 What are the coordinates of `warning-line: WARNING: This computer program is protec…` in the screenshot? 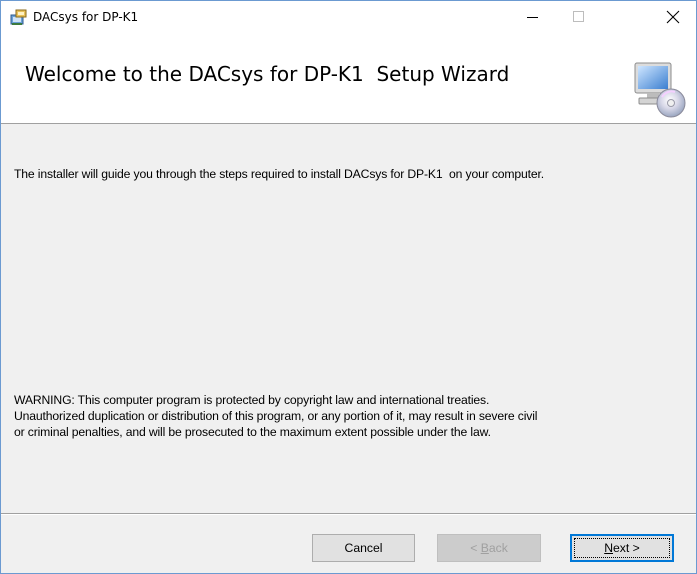 It's located at (252, 400).